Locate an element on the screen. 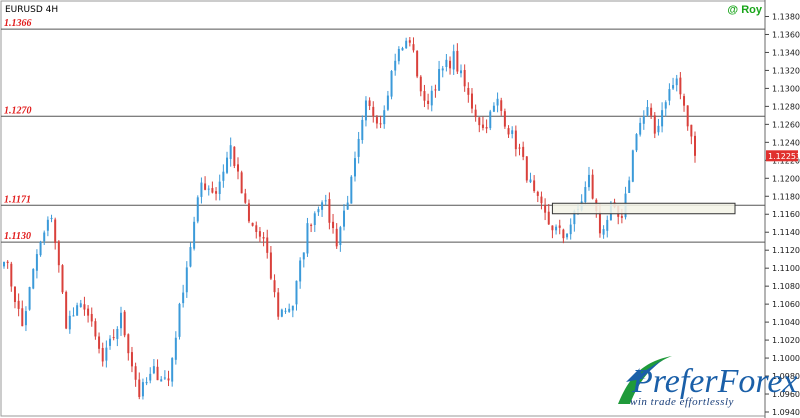  level-label: 1.1171 is located at coordinates (17, 199).